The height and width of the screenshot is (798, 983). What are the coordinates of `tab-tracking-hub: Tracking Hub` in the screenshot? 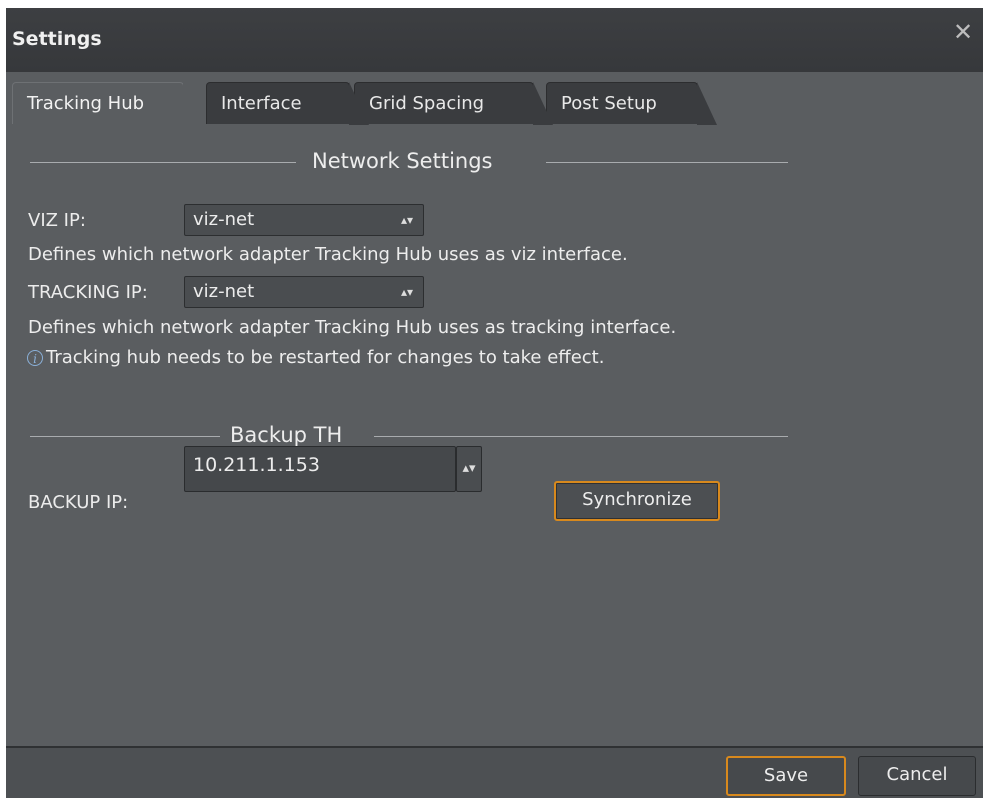 It's located at (107, 103).